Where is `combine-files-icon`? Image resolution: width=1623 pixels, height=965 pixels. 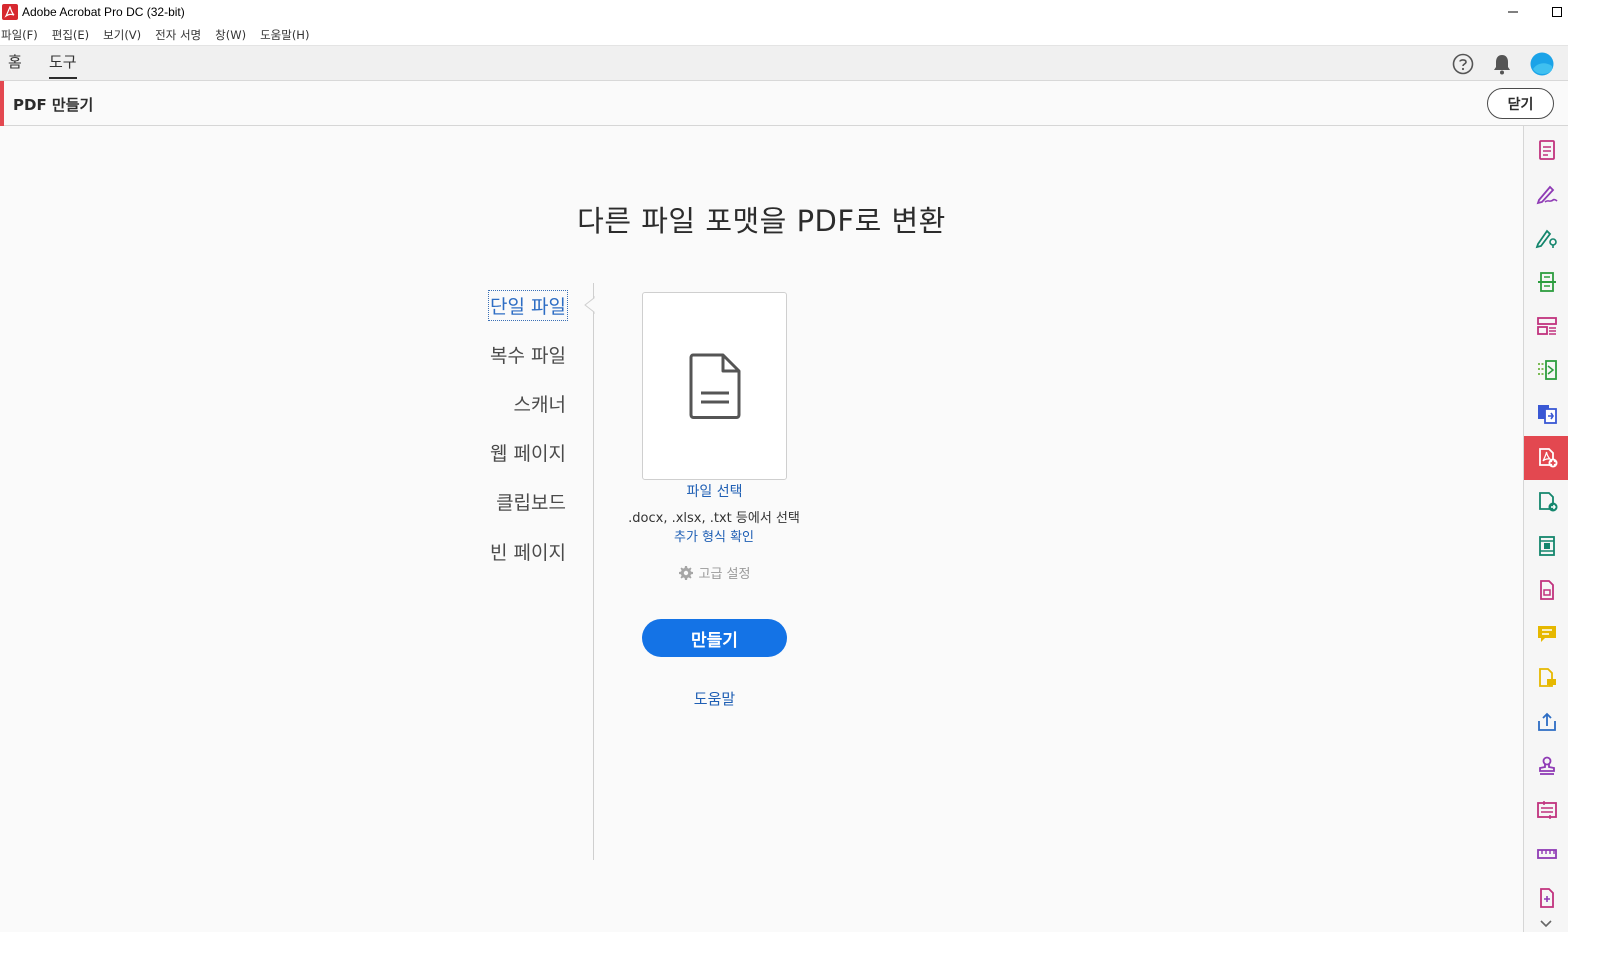
combine-files-icon is located at coordinates (1546, 414).